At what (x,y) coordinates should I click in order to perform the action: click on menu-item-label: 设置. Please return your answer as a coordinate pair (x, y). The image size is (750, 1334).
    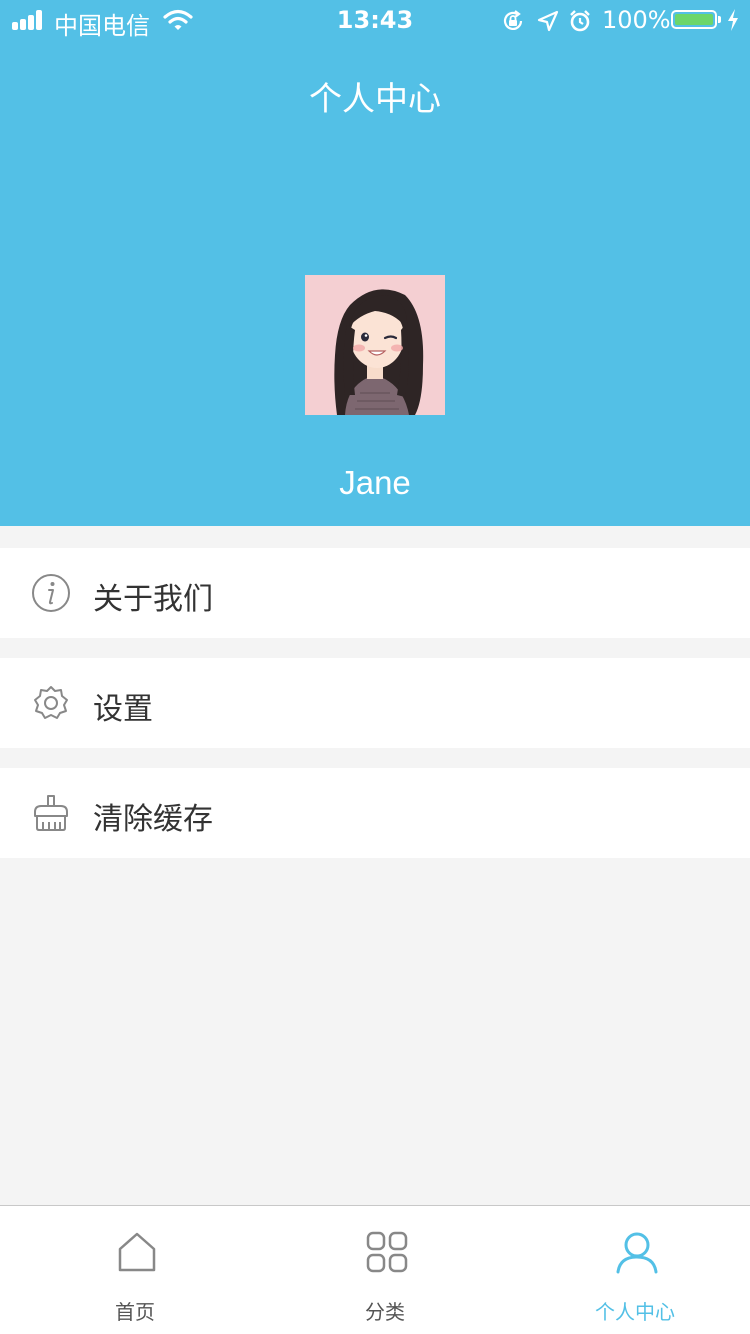
    Looking at the image, I should click on (123, 709).